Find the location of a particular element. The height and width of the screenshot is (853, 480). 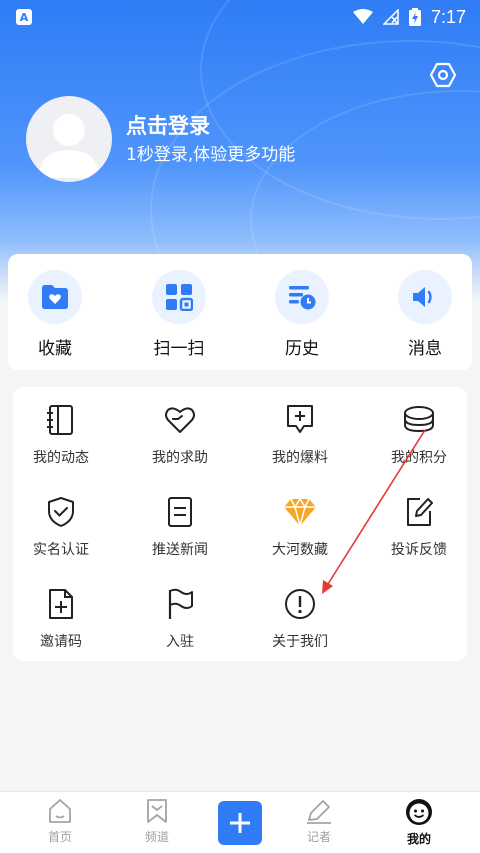

quick-action-messages: 消息 is located at coordinates (425, 314).